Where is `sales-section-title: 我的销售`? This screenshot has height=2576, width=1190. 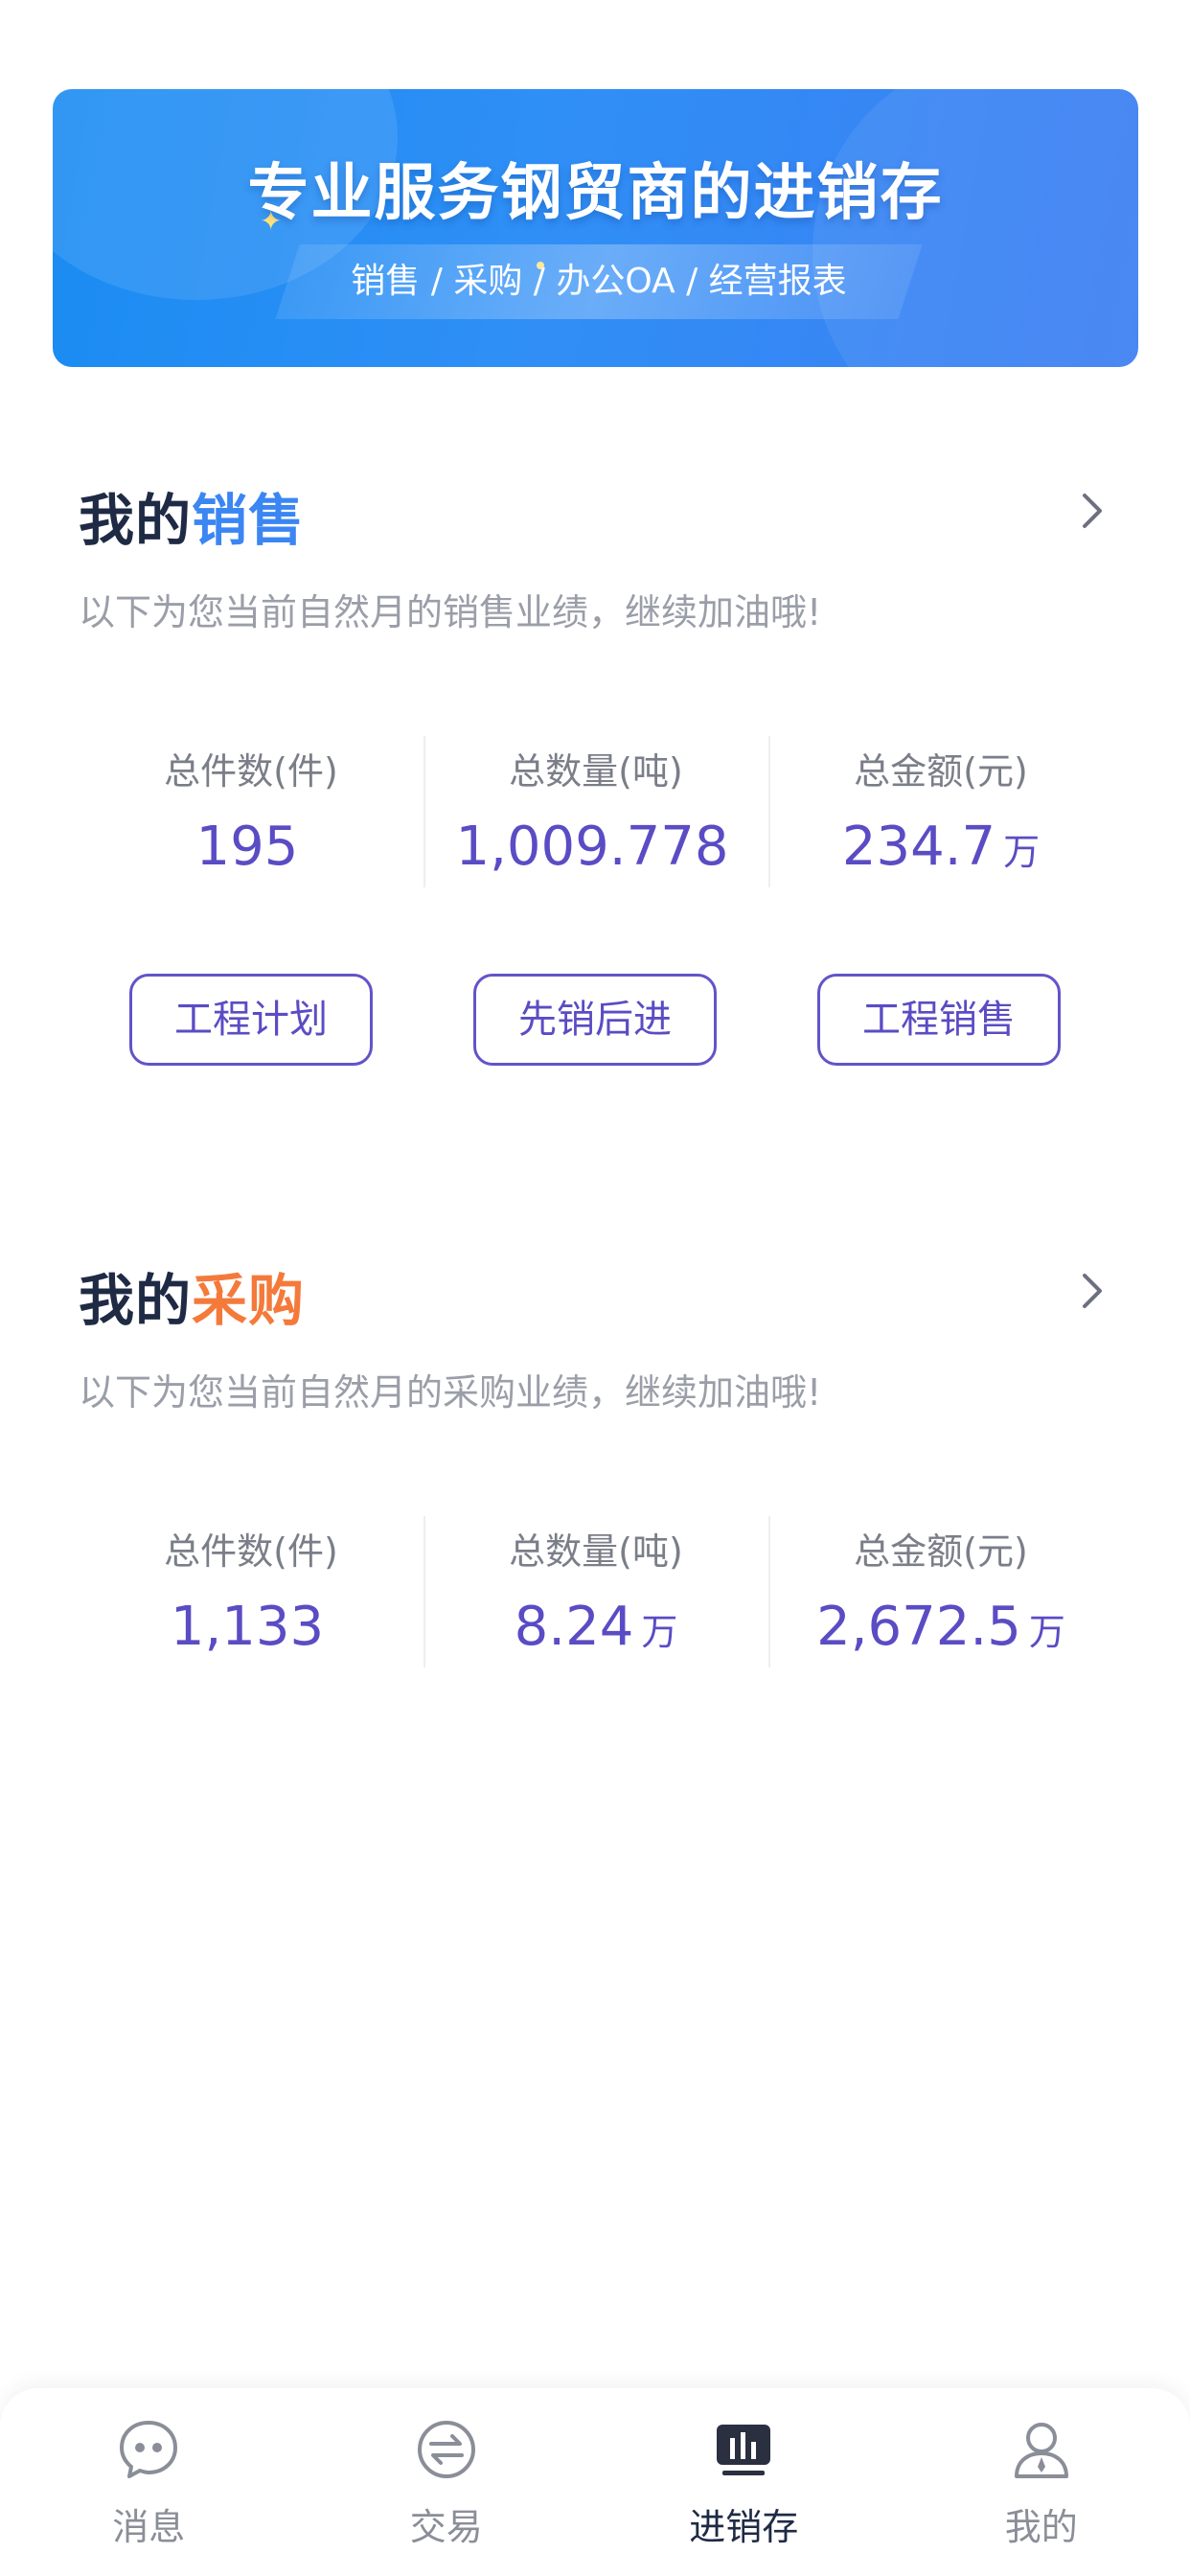 sales-section-title: 我的销售 is located at coordinates (192, 515).